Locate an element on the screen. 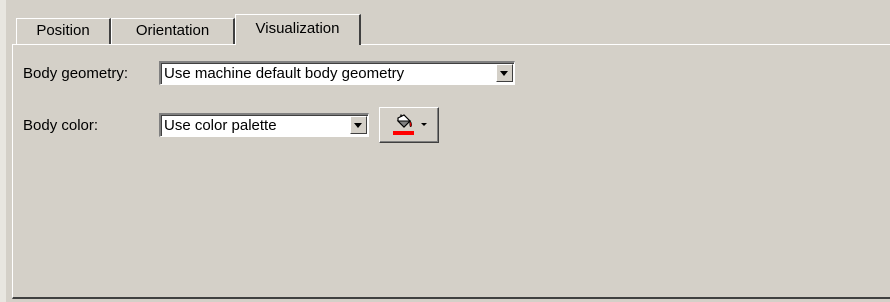  color-picker-button is located at coordinates (409, 125).